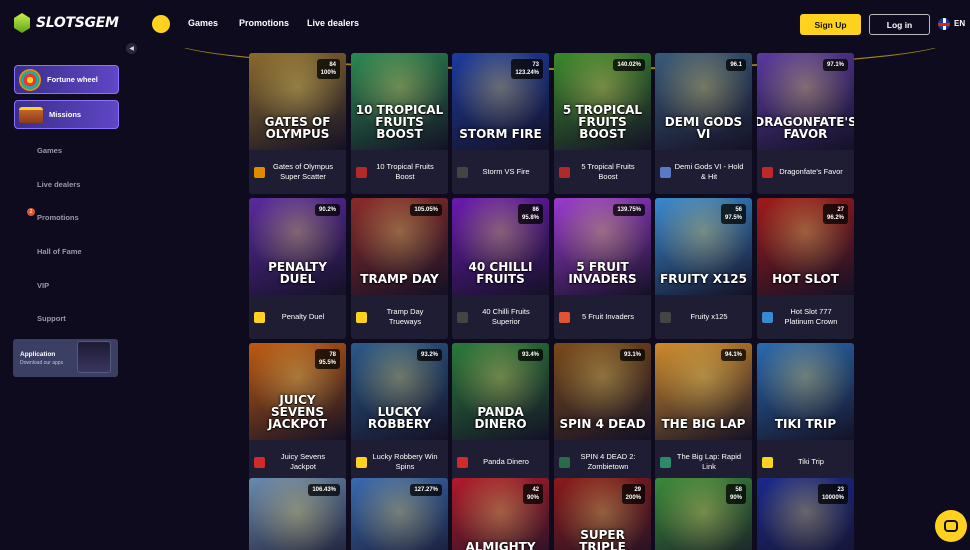  I want to click on stat-rtp: 123.24%, so click(527, 73).